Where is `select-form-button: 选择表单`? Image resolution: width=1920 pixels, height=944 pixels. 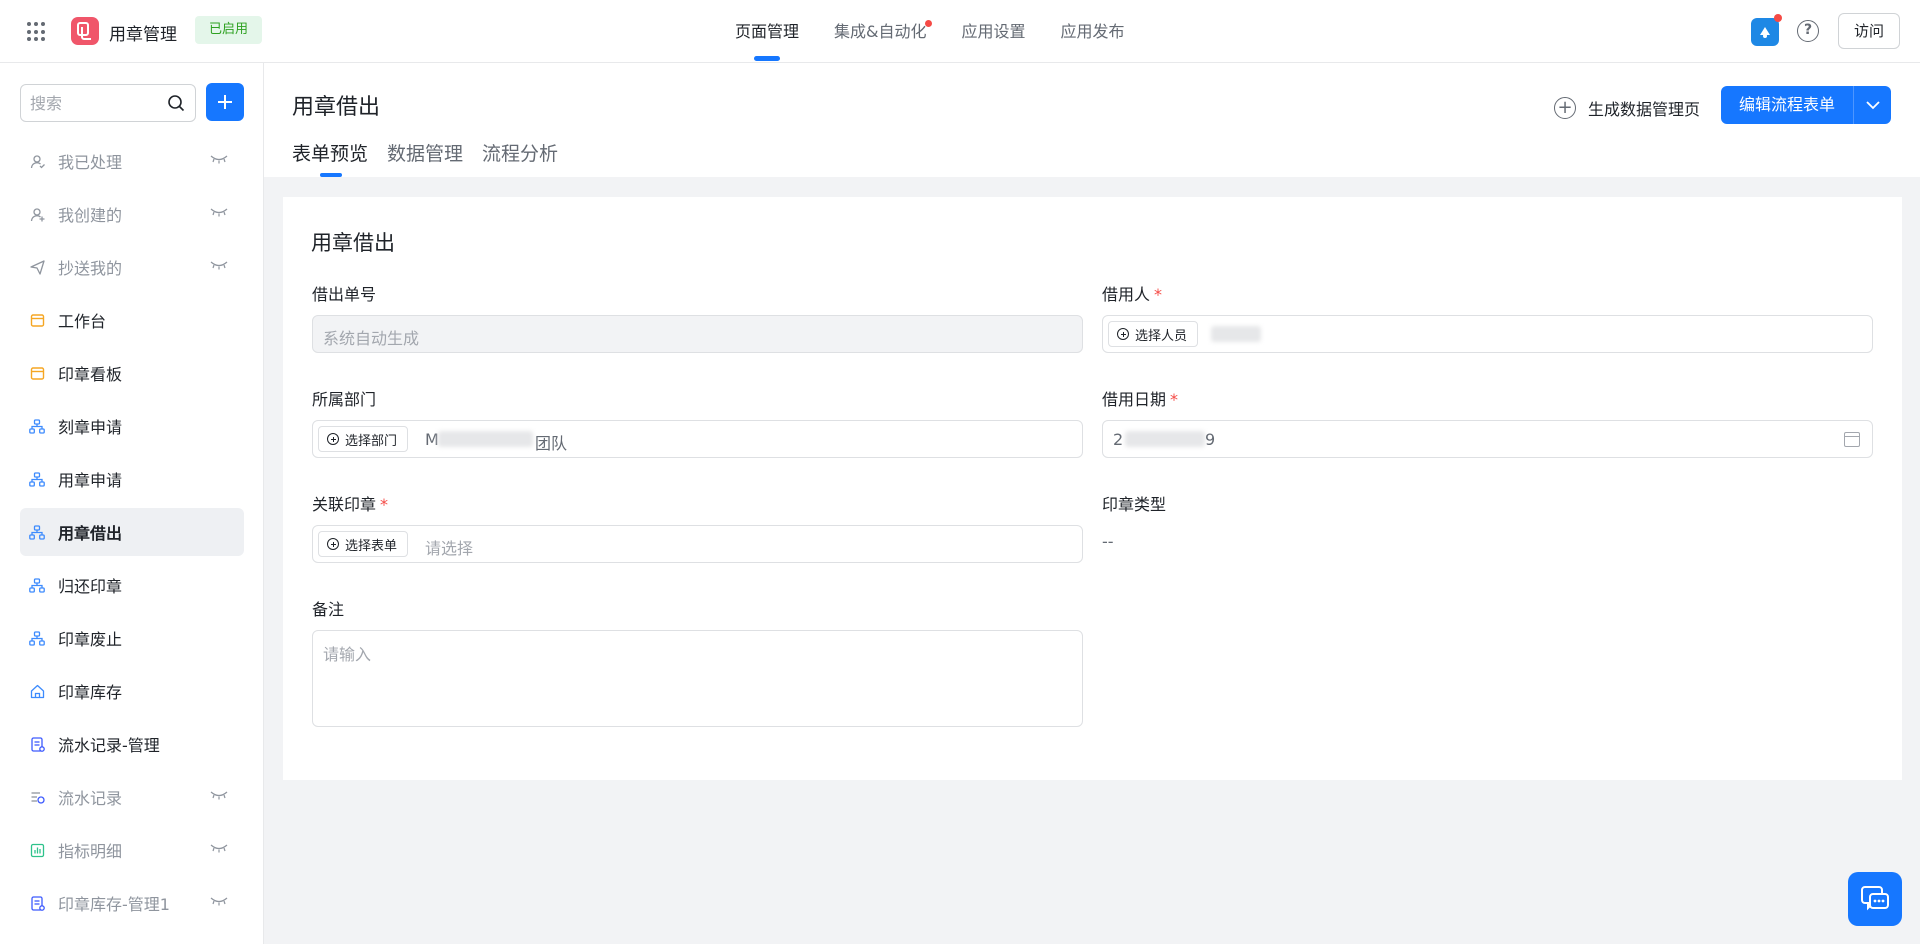
select-form-button: 选择表单 is located at coordinates (363, 544).